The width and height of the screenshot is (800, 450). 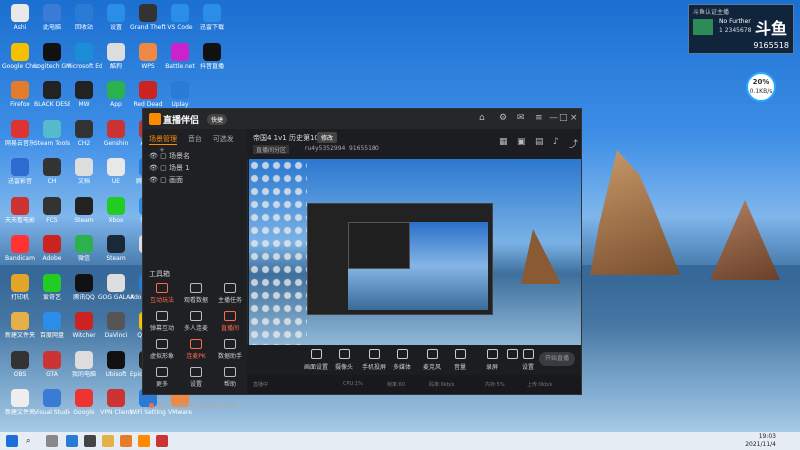 I want to click on scene-row: 👁 ▢ 场景名, so click(x=169, y=156).